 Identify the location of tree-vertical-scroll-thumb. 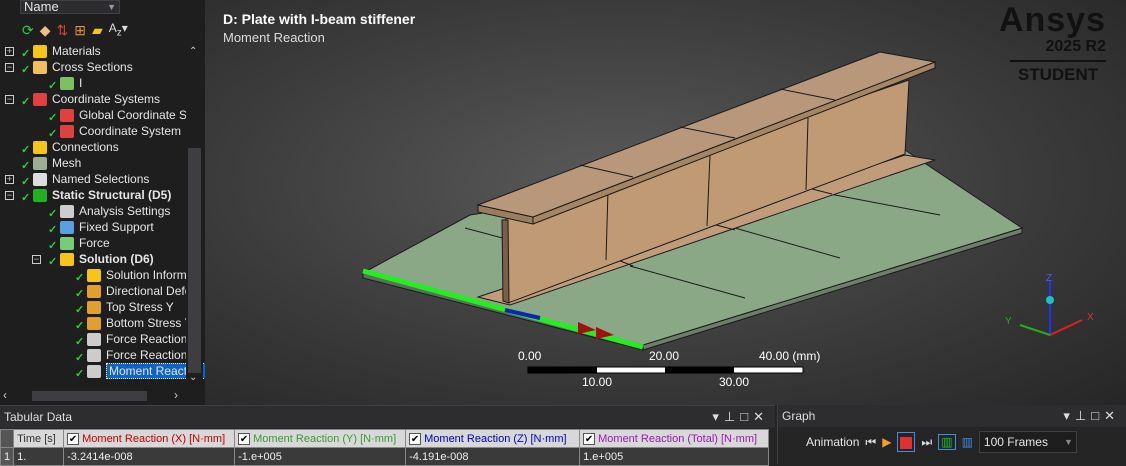
(194, 260).